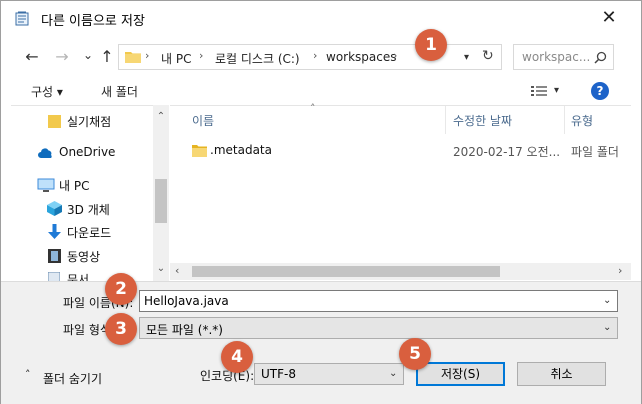  What do you see at coordinates (184, 330) in the screenshot?
I see `filetype-value: 모든 파일 (*.*)` at bounding box center [184, 330].